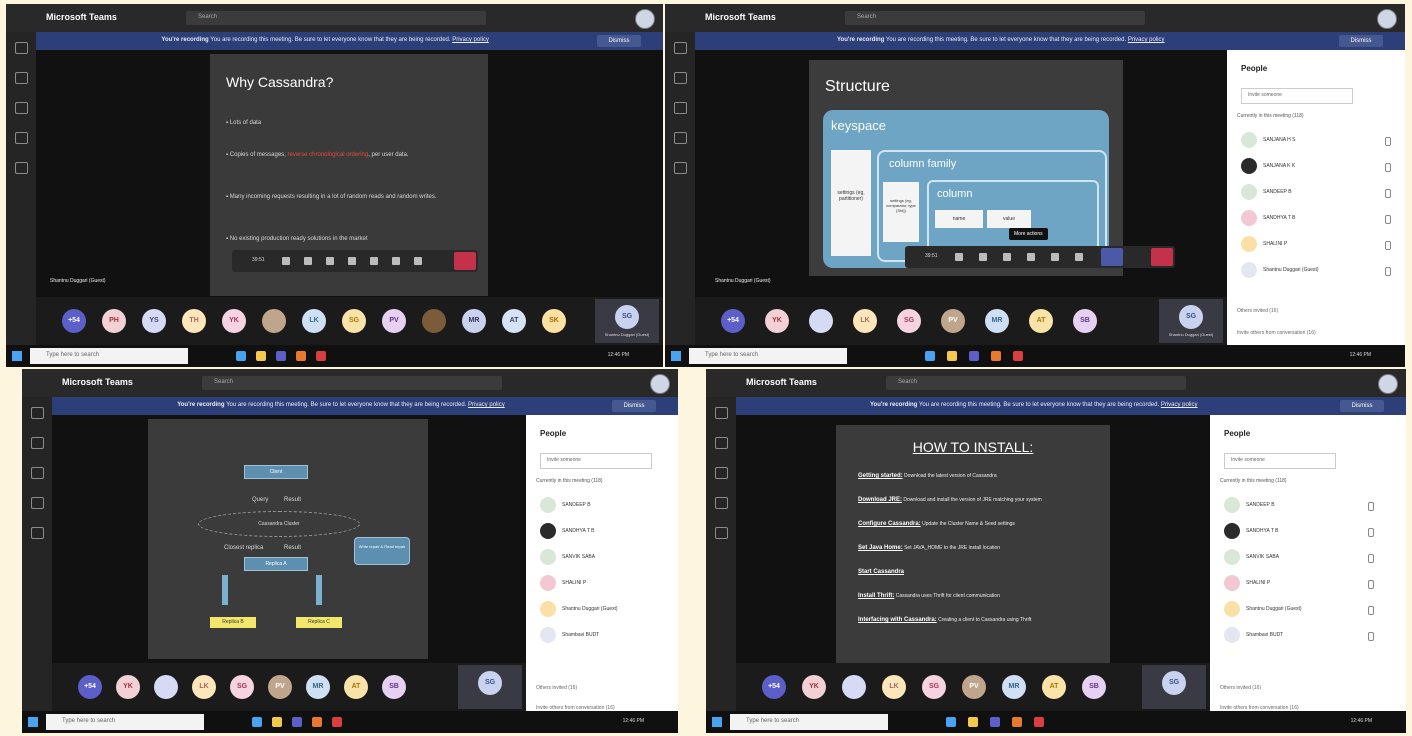  I want to click on hang-up-button, so click(465, 261).